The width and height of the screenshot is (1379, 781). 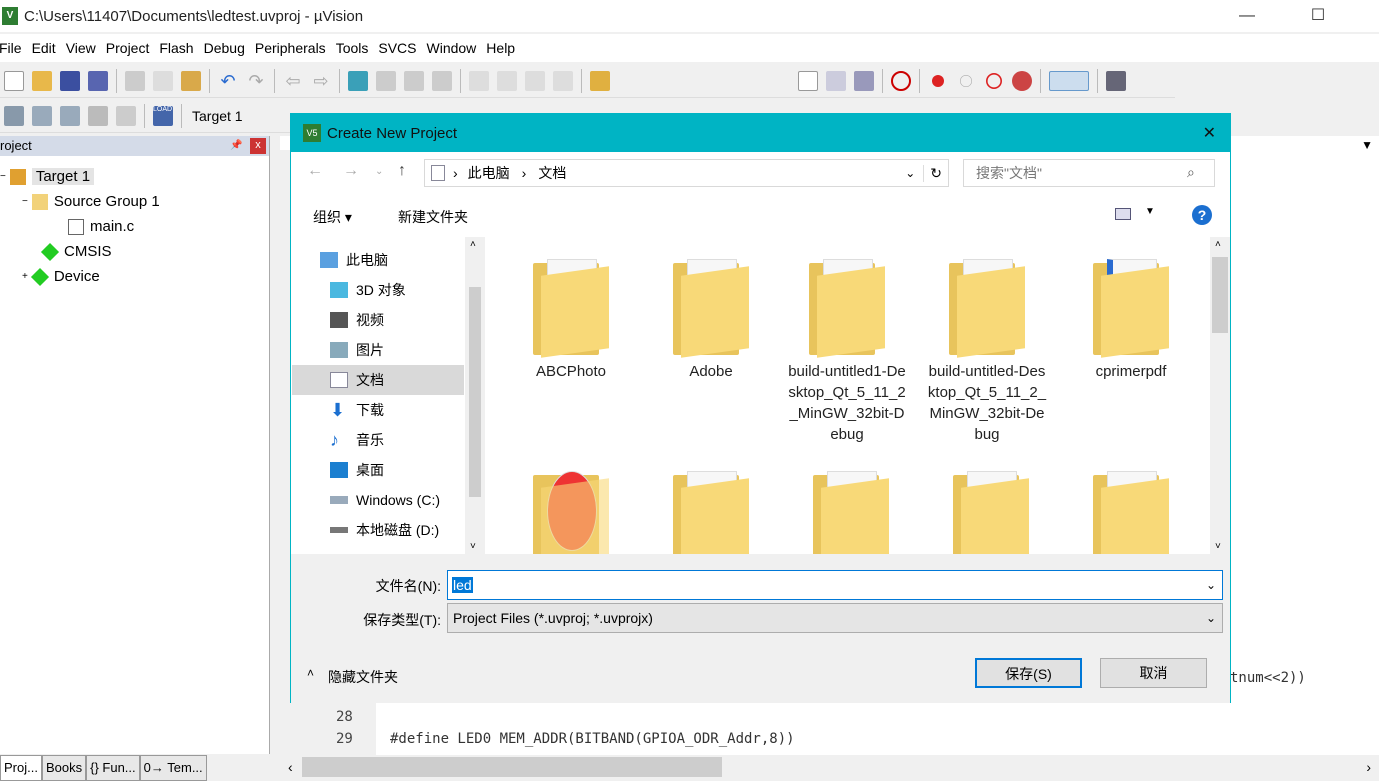 What do you see at coordinates (505, 48) in the screenshot?
I see `menu-help: Help` at bounding box center [505, 48].